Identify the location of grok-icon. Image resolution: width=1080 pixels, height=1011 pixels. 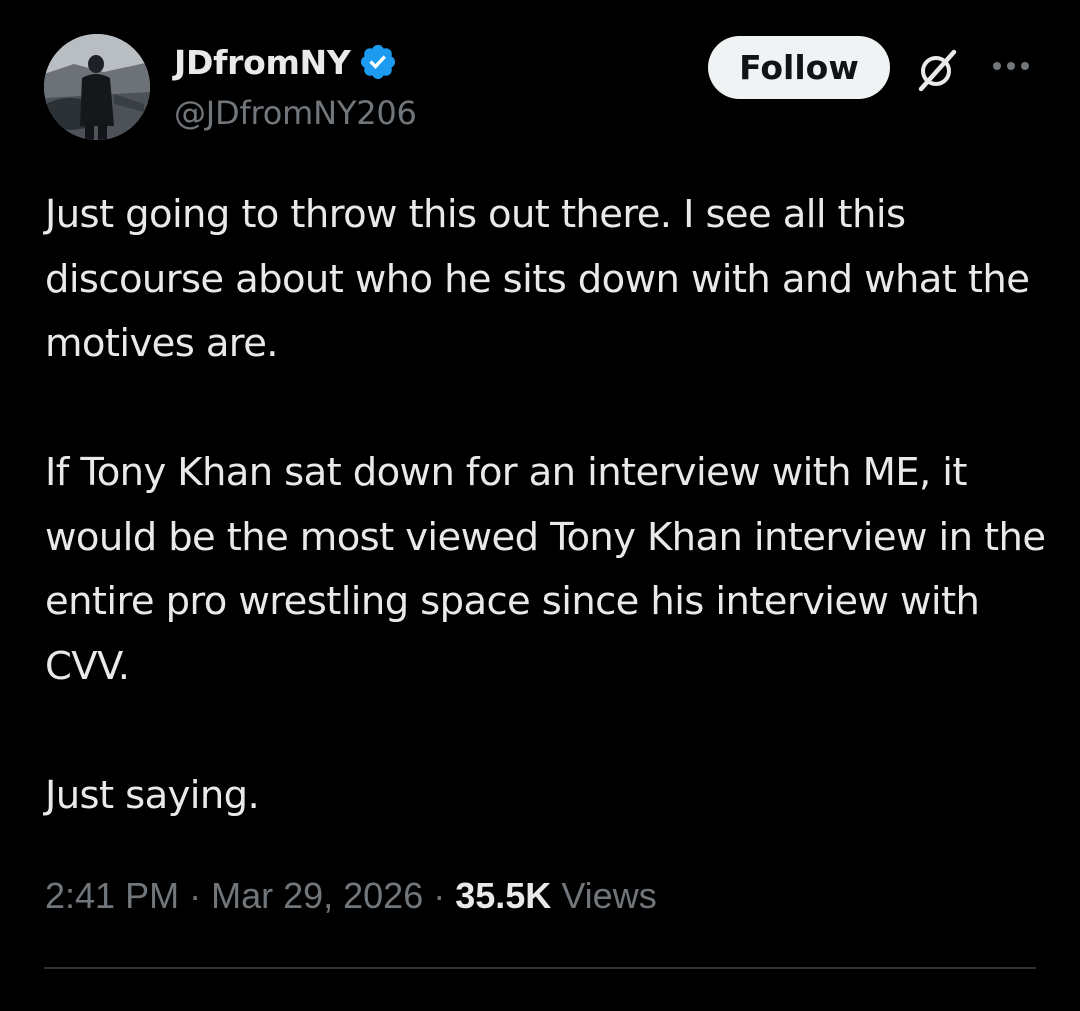
(937, 70).